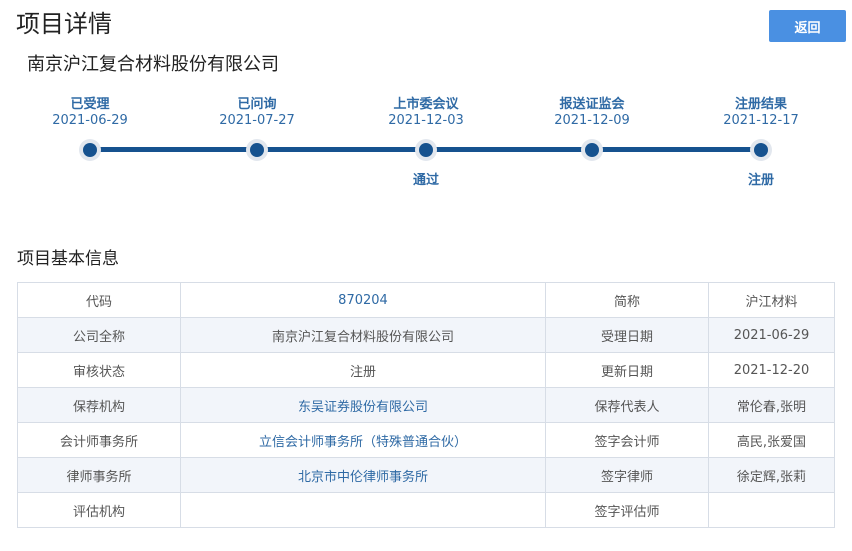 This screenshot has height=551, width=852. What do you see at coordinates (771, 300) in the screenshot?
I see `field-value: 沪江材料` at bounding box center [771, 300].